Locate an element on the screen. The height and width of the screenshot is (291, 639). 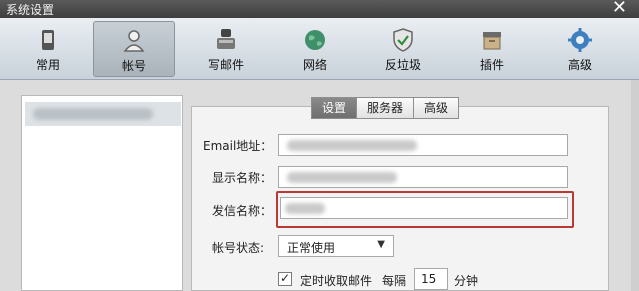
toolbar-item-antispam: 反垃圾 is located at coordinates (403, 49).